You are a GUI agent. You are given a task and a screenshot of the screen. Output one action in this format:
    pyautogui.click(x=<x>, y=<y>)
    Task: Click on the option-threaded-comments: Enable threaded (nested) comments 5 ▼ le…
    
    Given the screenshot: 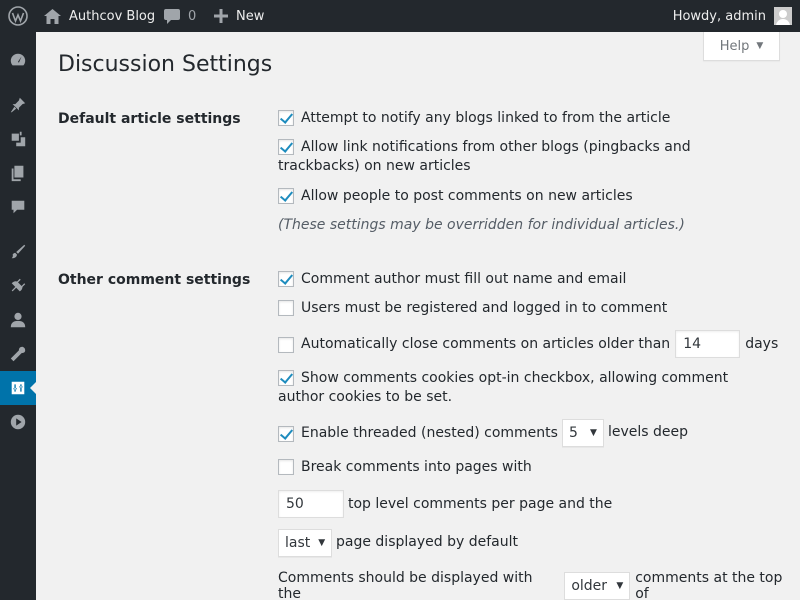 What is the action you would take?
    pyautogui.click(x=483, y=433)
    